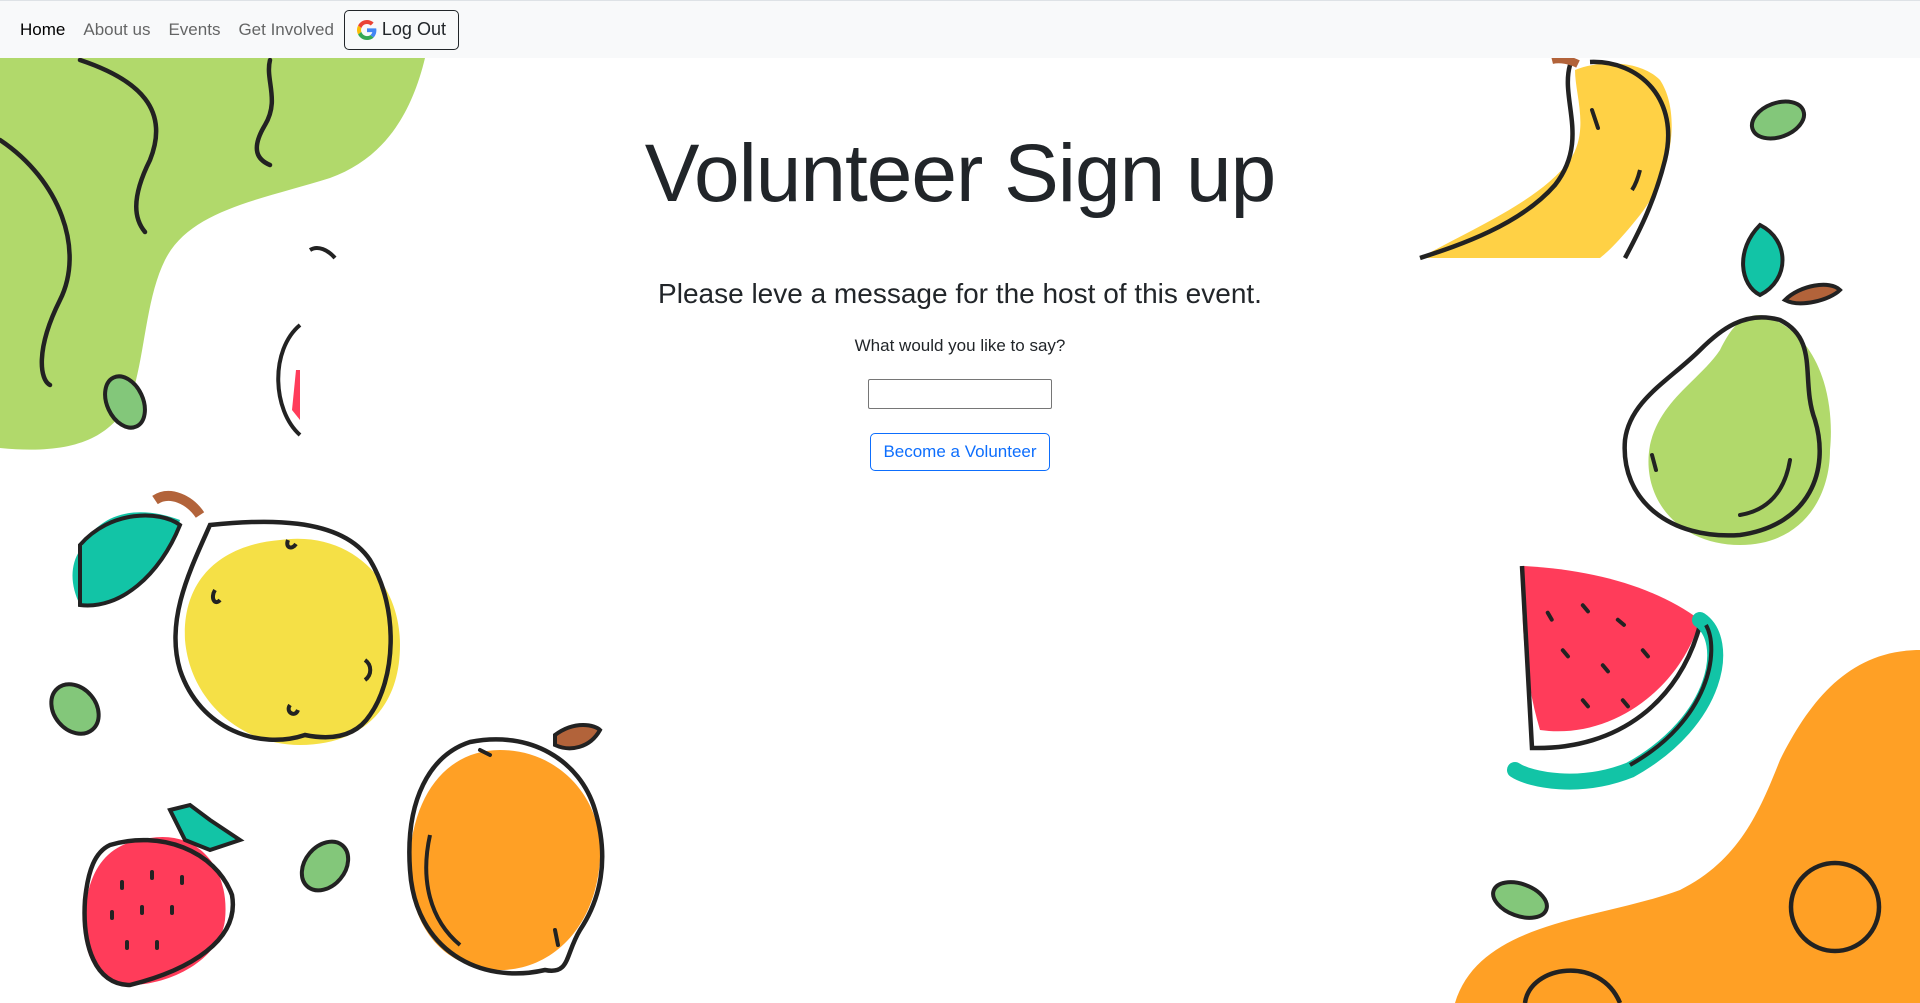 This screenshot has width=1920, height=1003. Describe the element at coordinates (42, 30) in the screenshot. I see `nav-home: Home` at that location.